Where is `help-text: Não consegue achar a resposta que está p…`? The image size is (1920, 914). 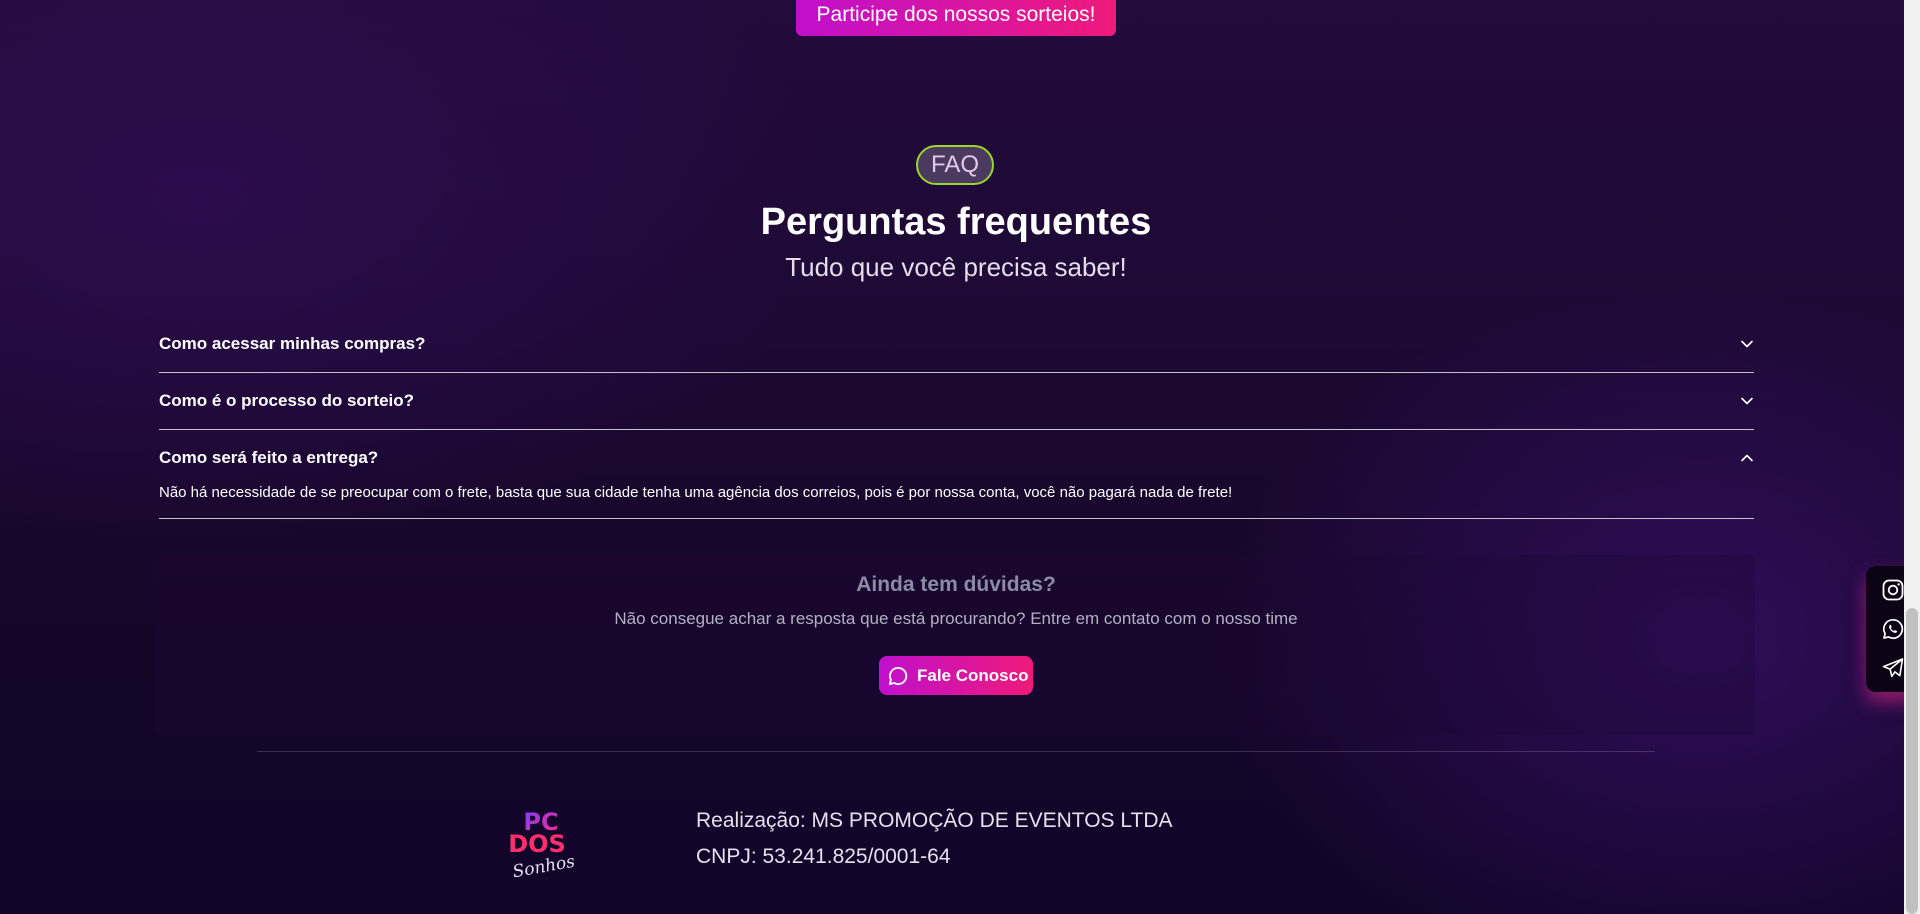 help-text: Não consegue achar a resposta que está p… is located at coordinates (956, 618).